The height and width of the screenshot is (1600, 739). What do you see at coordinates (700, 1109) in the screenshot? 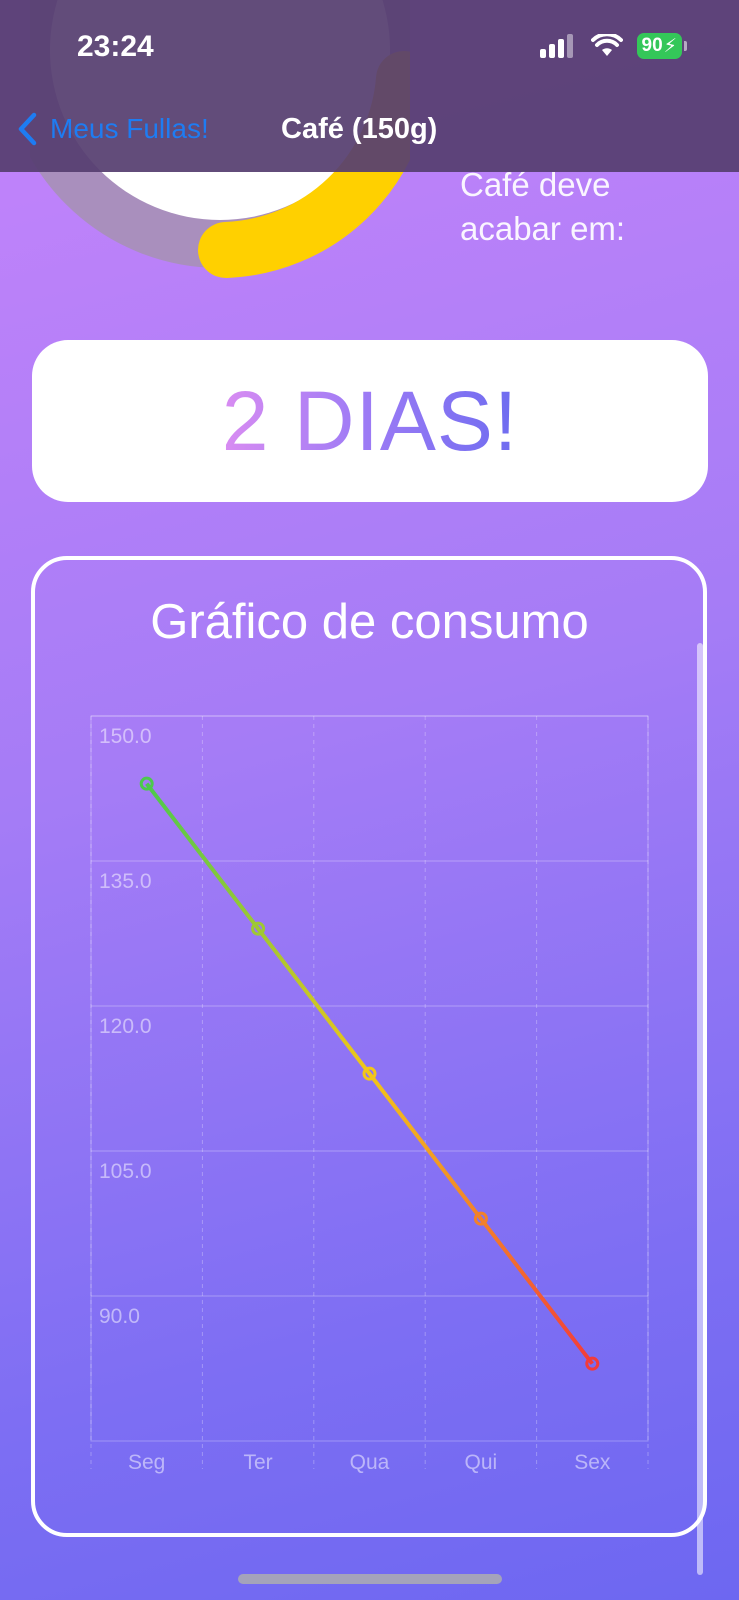
I see `scrollbar` at bounding box center [700, 1109].